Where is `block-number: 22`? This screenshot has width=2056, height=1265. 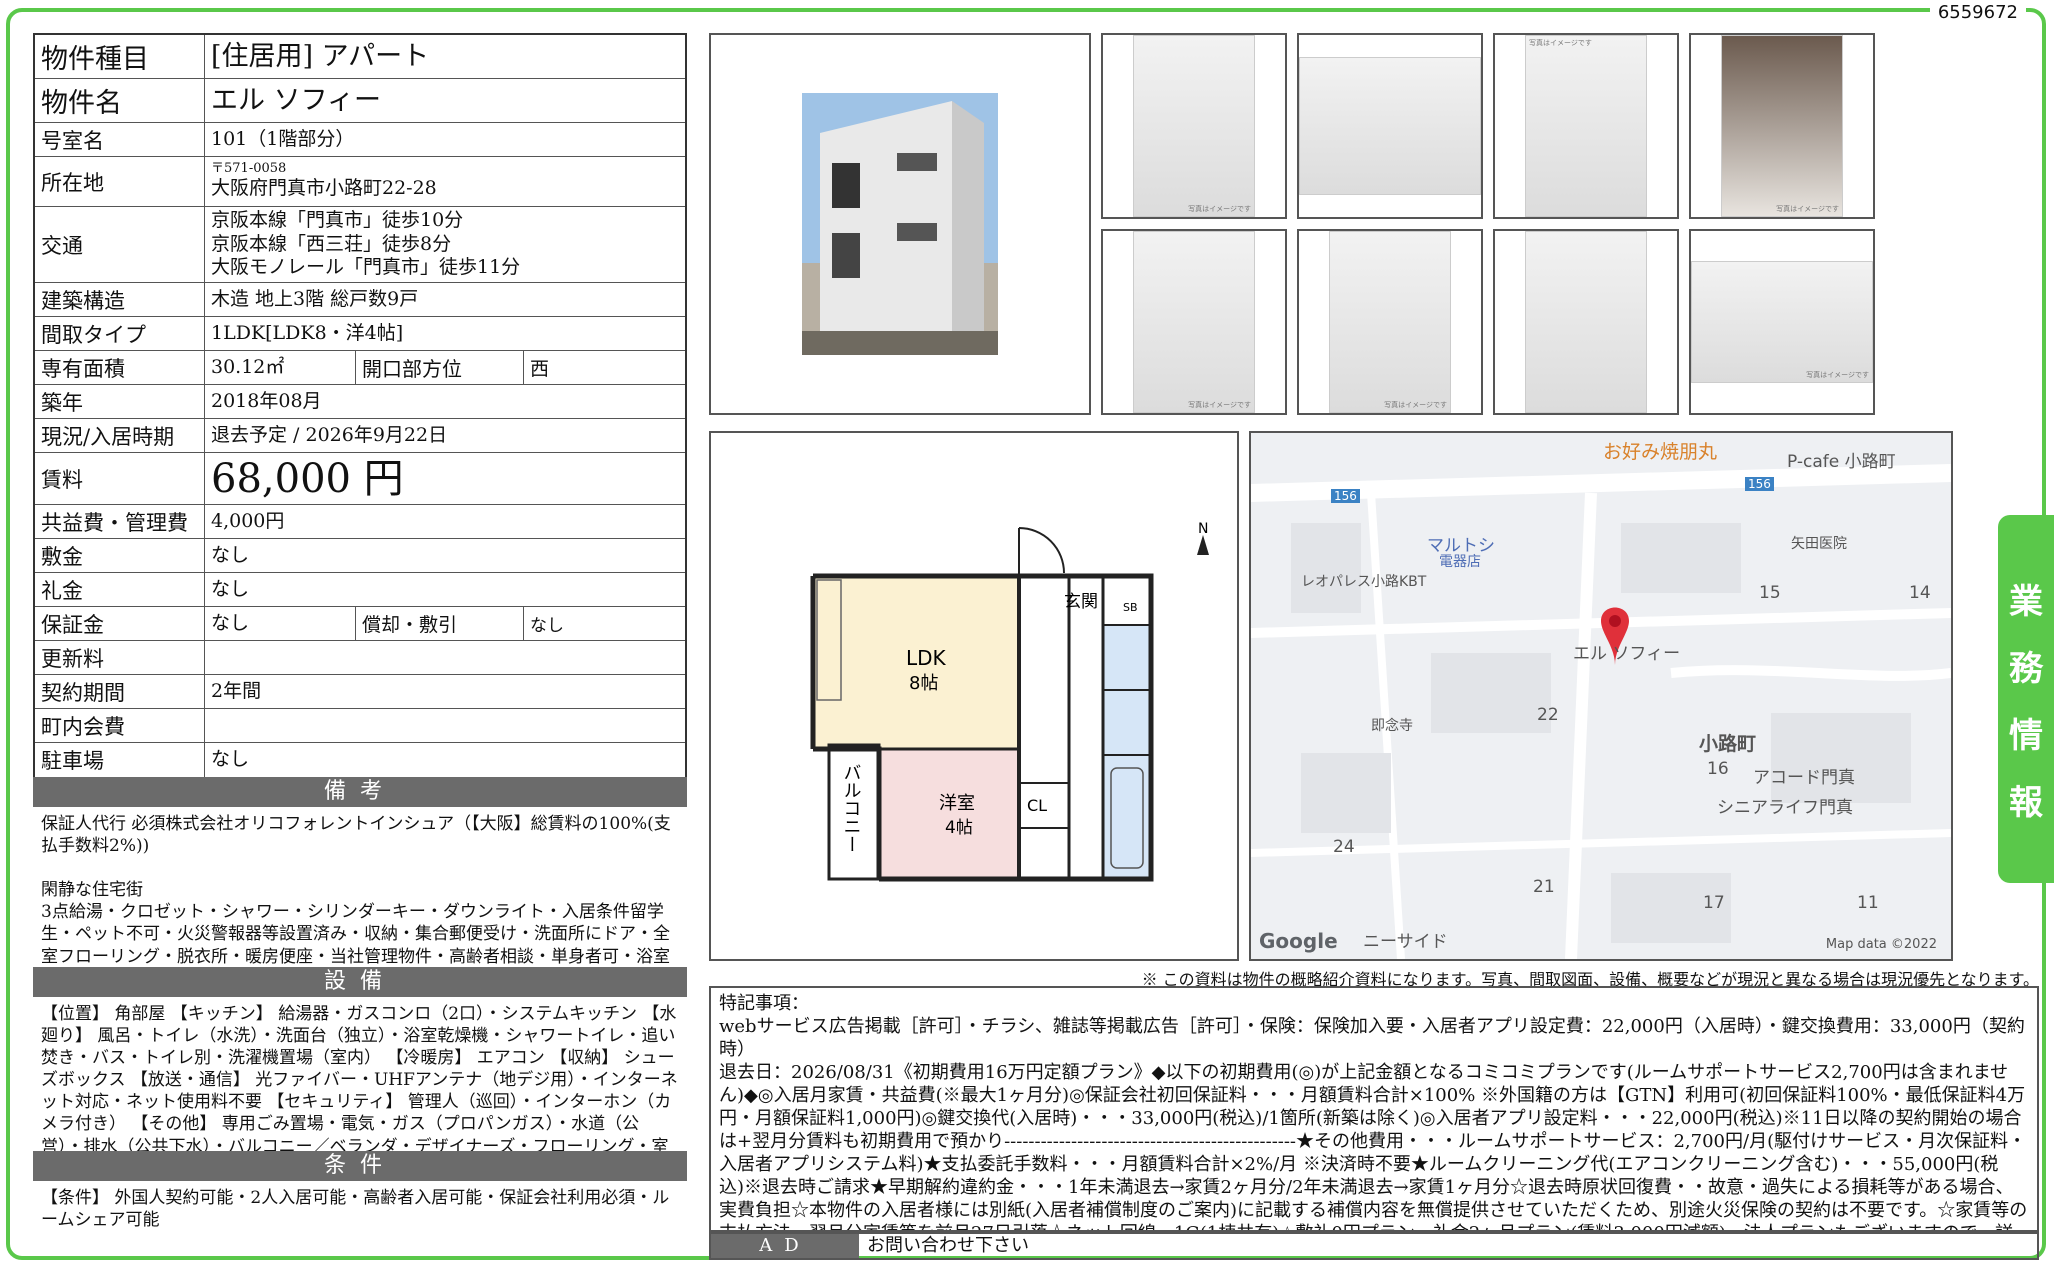 block-number: 22 is located at coordinates (1548, 715).